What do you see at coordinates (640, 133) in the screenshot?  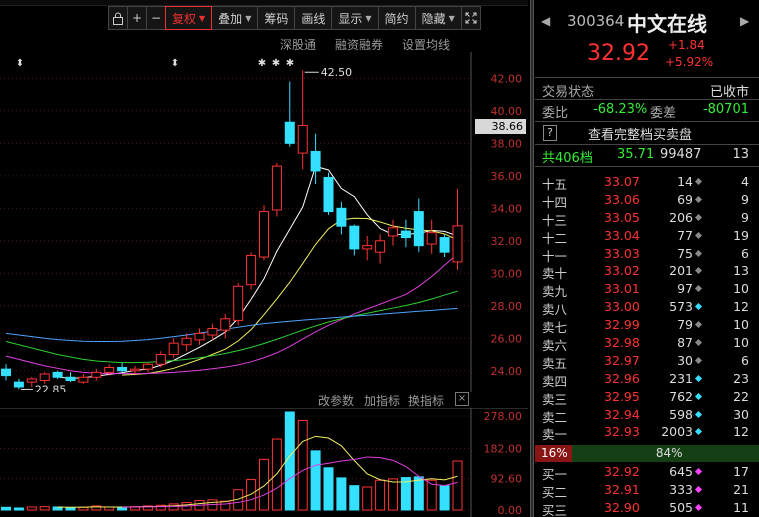 I see `full-orderbook-link: 查看完整档买卖盘` at bounding box center [640, 133].